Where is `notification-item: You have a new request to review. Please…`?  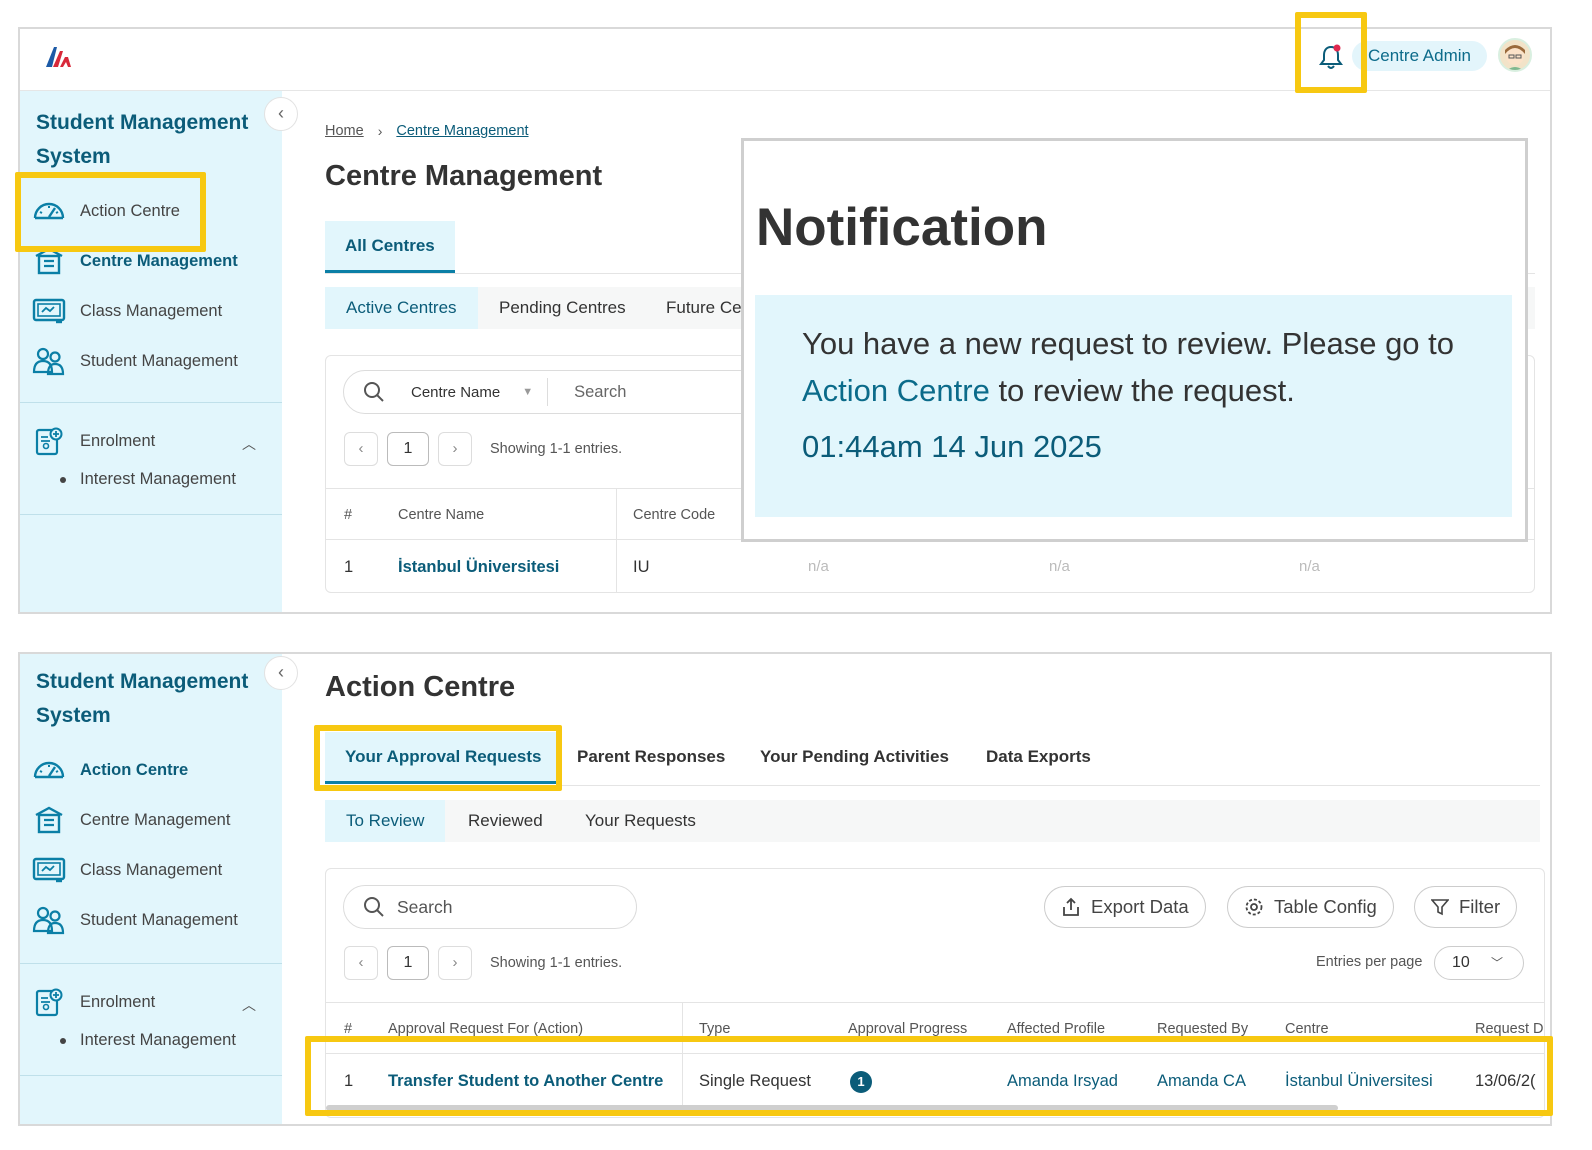 notification-item: You have a new request to review. Please… is located at coordinates (1133, 406).